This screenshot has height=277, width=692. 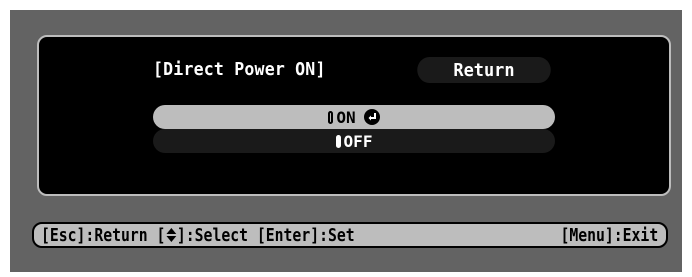 I want to click on return-button-label: Return, so click(x=484, y=70).